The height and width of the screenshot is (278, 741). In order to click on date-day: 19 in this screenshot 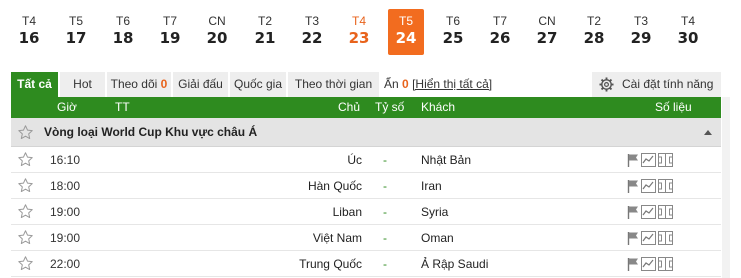, I will do `click(170, 38)`.